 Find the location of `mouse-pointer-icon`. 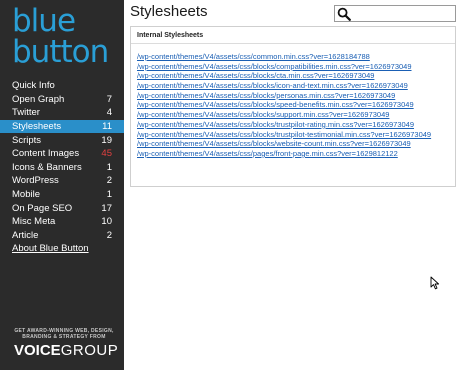

mouse-pointer-icon is located at coordinates (435, 283).